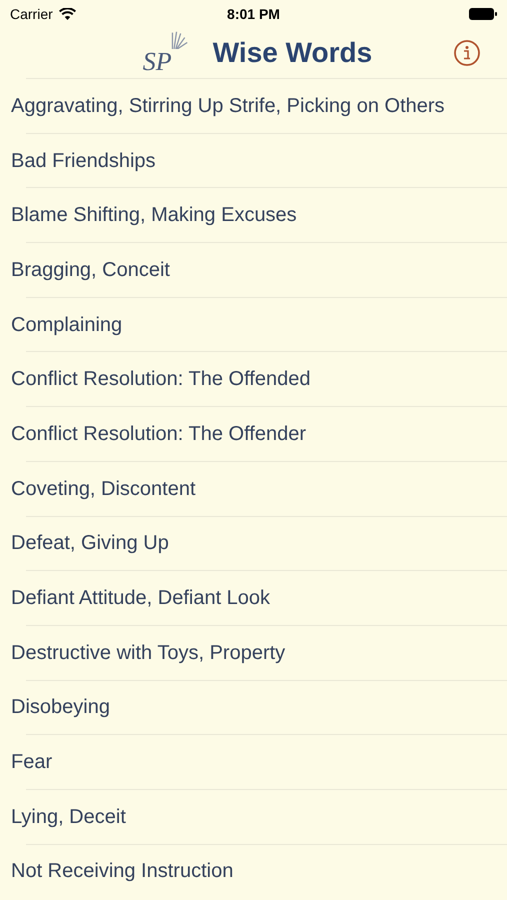 This screenshot has height=900, width=507. I want to click on topic-item: Complaining, so click(66, 325).